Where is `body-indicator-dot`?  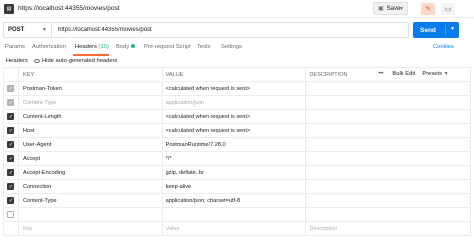
body-indicator-dot is located at coordinates (133, 46).